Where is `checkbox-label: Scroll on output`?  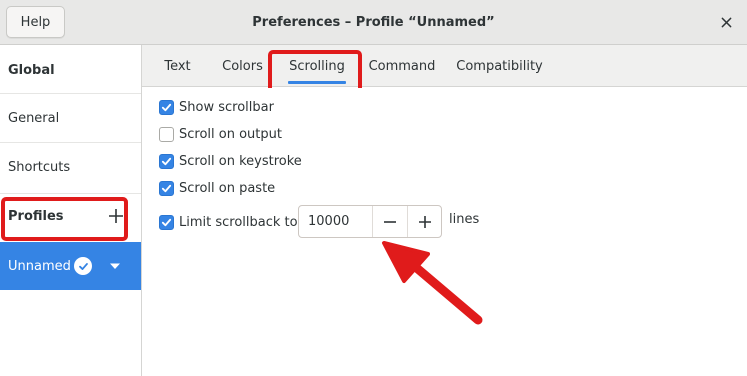 checkbox-label: Scroll on output is located at coordinates (230, 134).